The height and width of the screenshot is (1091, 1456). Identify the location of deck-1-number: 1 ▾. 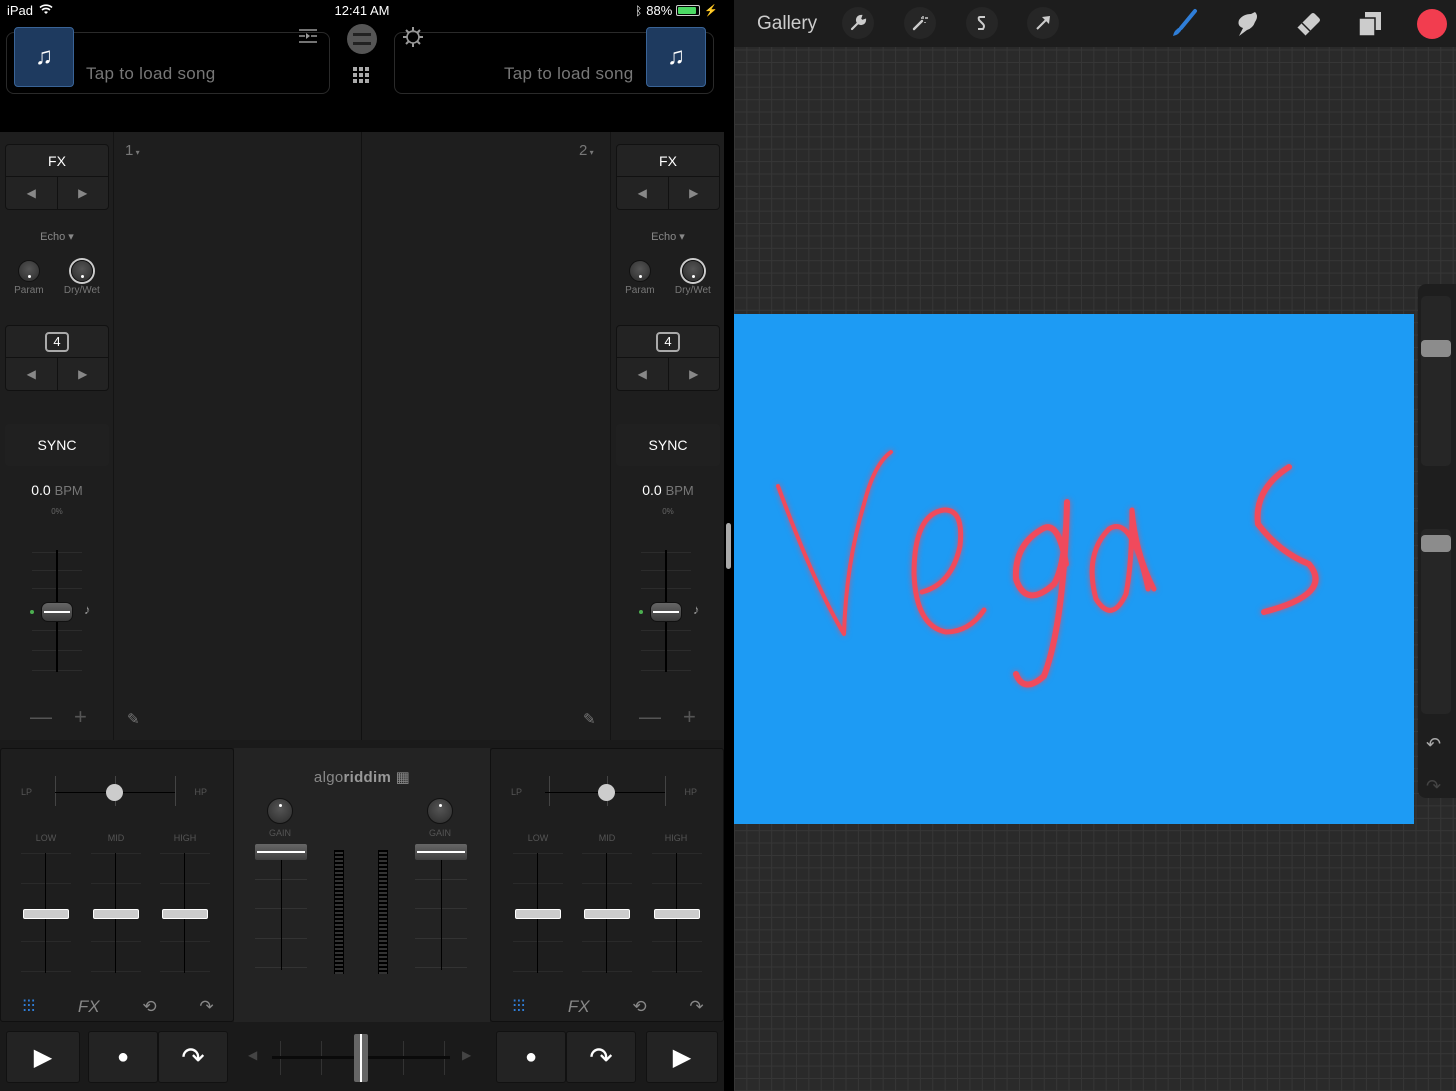
(132, 150).